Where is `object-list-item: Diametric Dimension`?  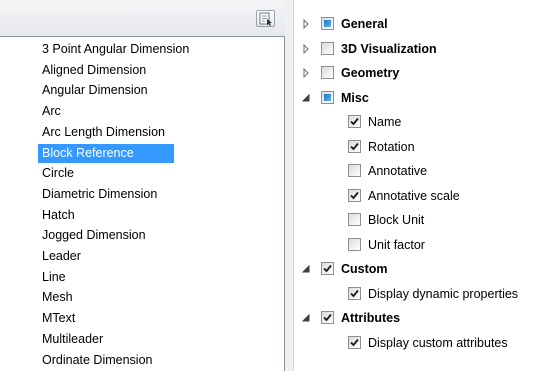
object-list-item: Diametric Dimension is located at coordinates (99, 194).